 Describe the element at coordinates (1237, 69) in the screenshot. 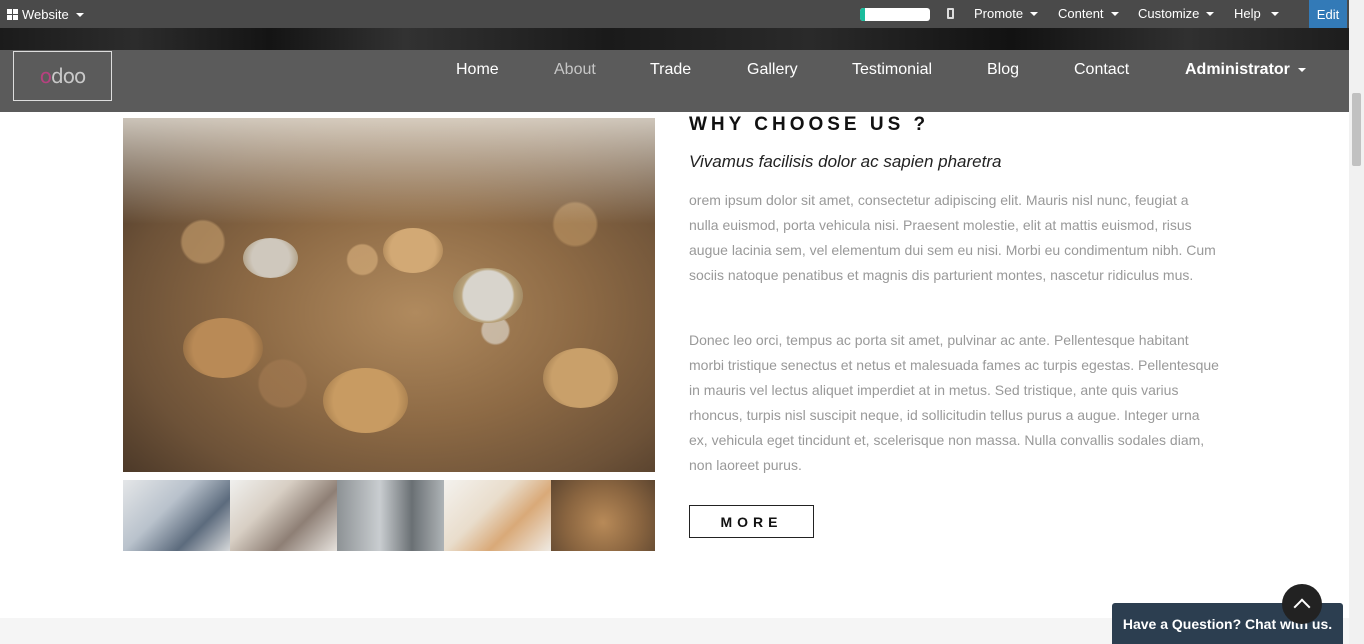

I see `administrator-label: Administrator` at that location.